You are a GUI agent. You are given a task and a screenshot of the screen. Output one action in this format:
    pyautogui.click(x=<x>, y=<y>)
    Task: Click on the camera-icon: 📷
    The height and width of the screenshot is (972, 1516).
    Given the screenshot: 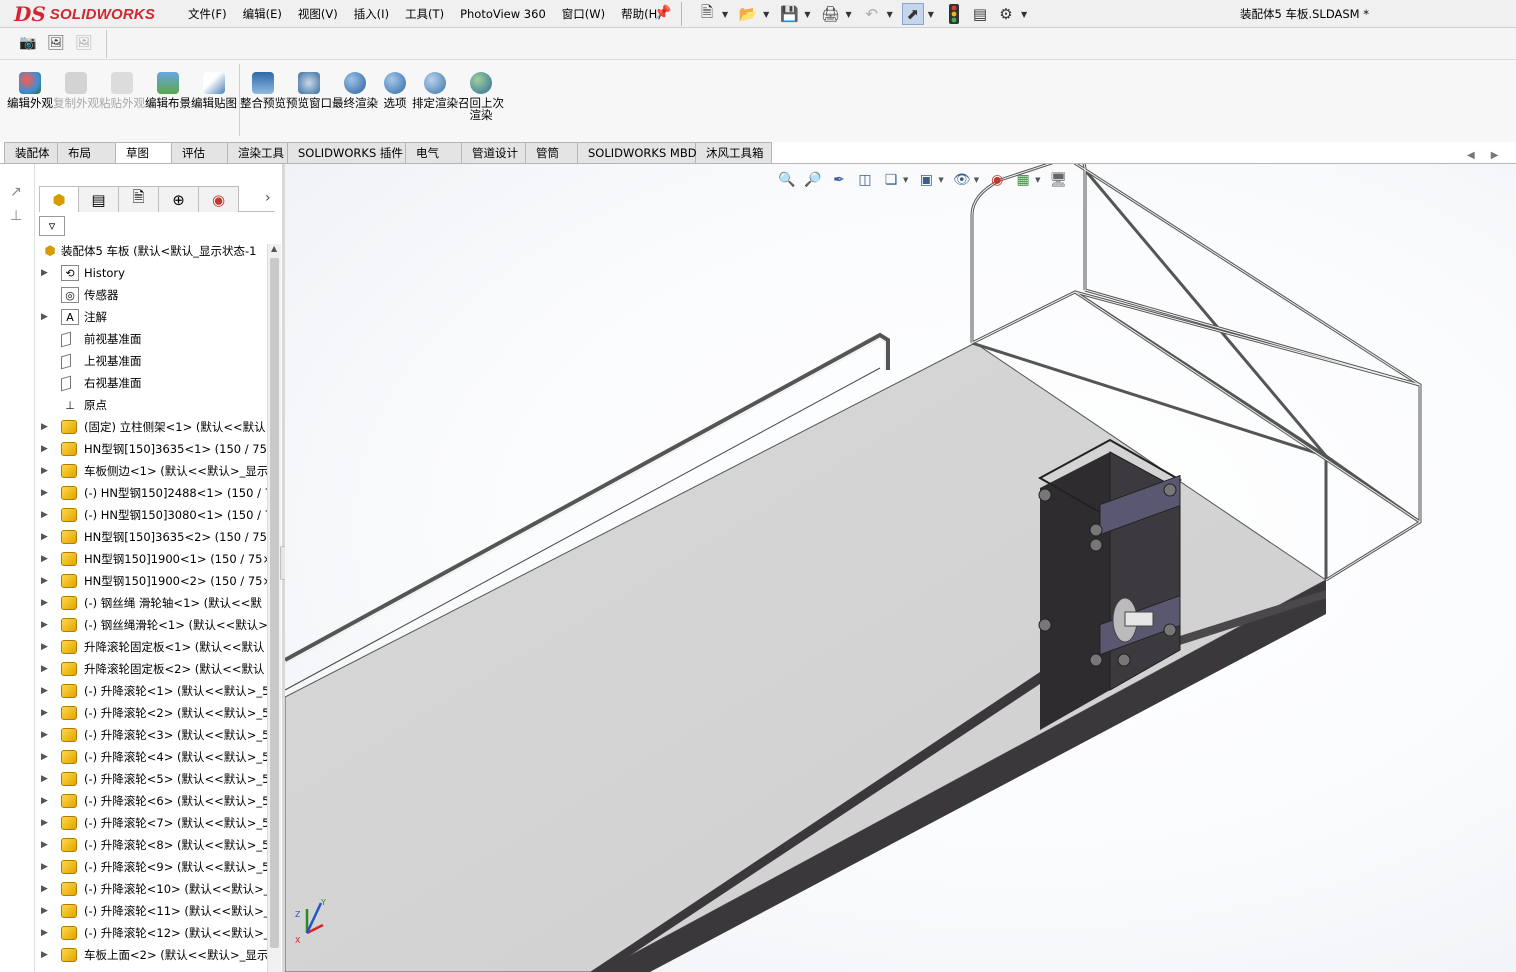 What is the action you would take?
    pyautogui.click(x=28, y=43)
    